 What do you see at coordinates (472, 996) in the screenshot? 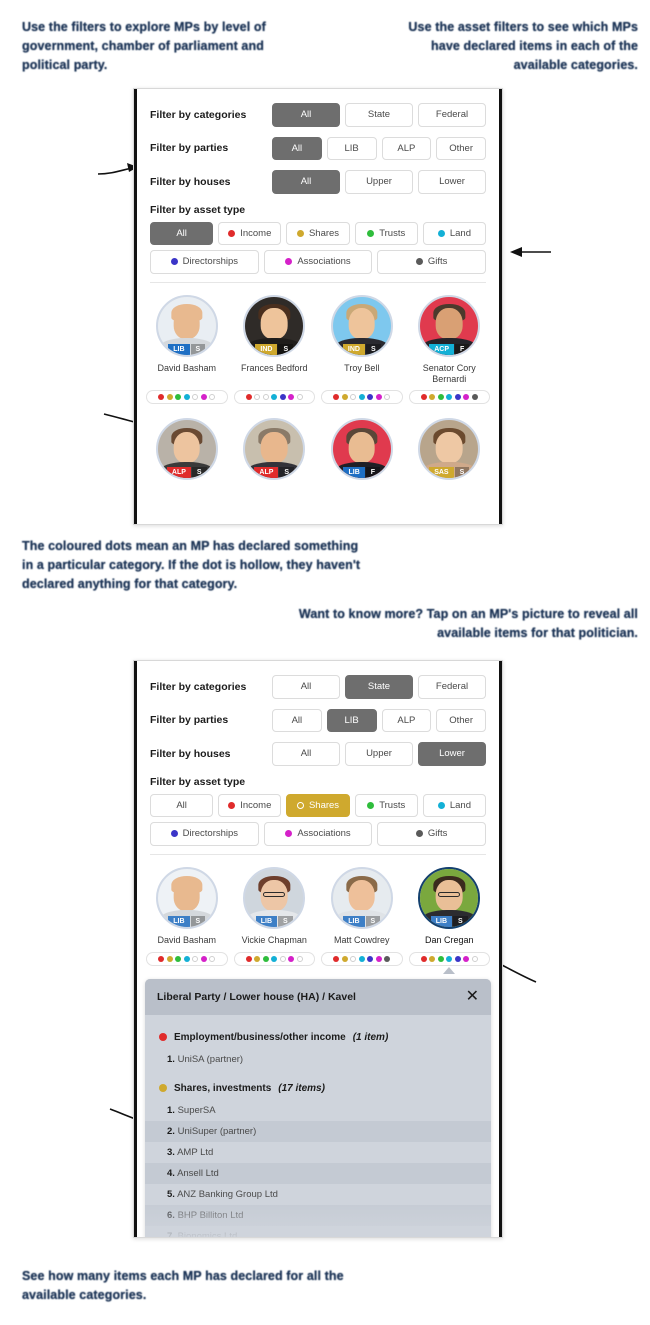
I see `close-icon: ✕` at bounding box center [472, 996].